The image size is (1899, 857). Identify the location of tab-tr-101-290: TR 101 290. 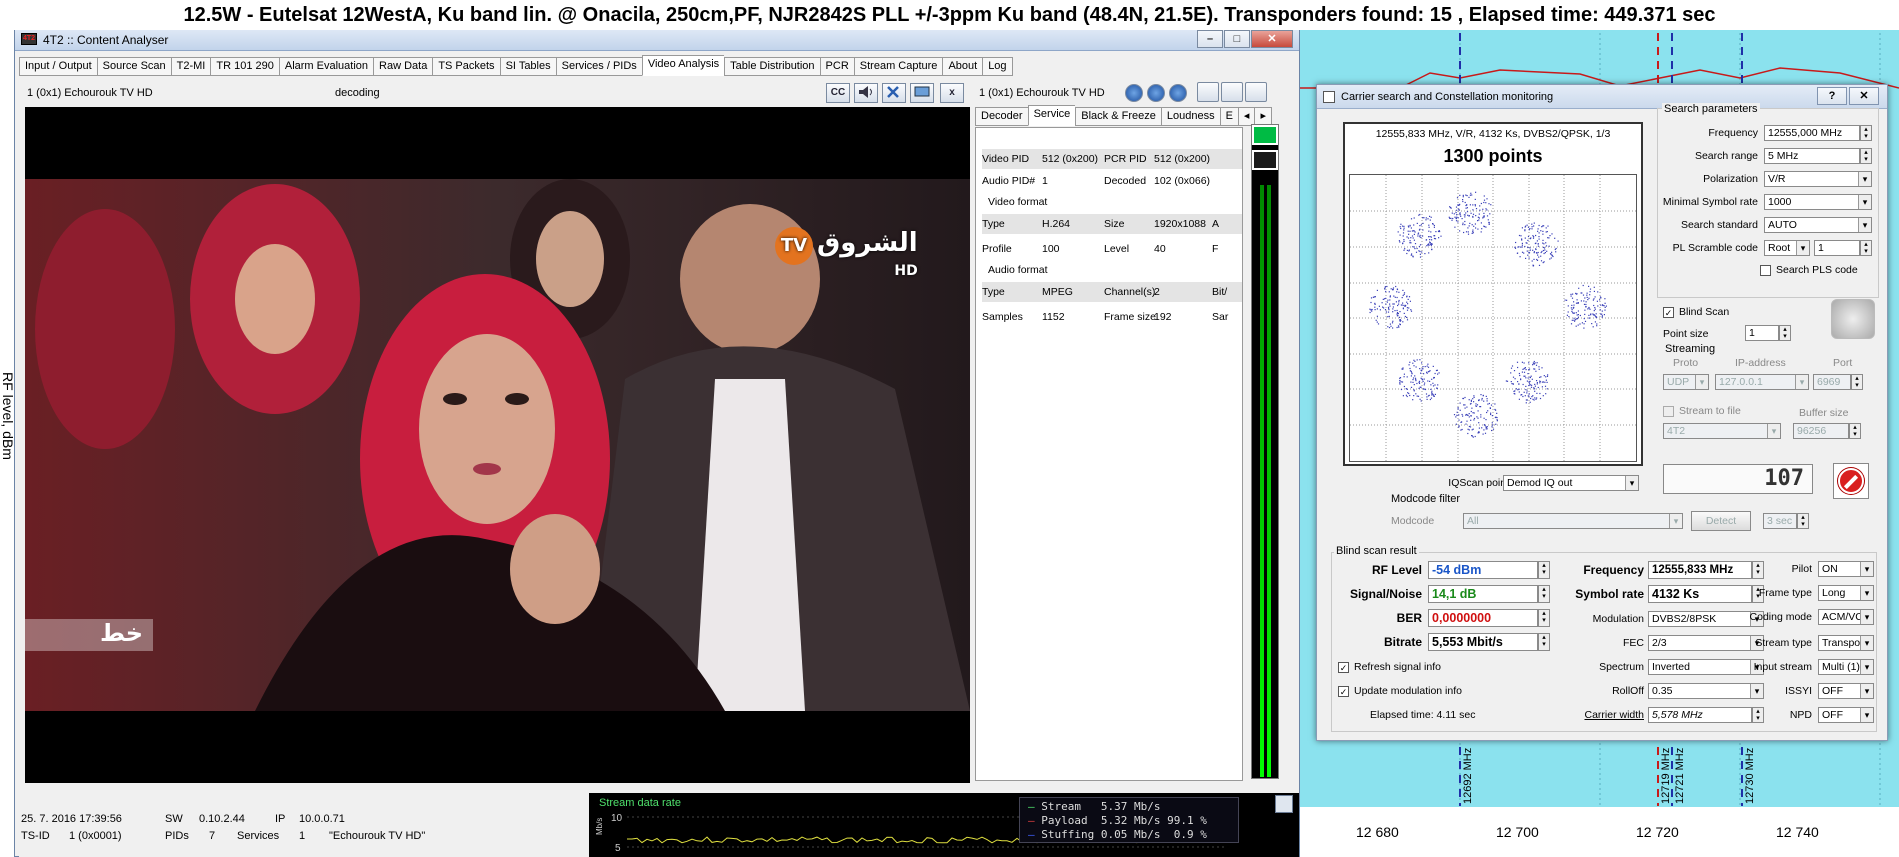
(244, 66).